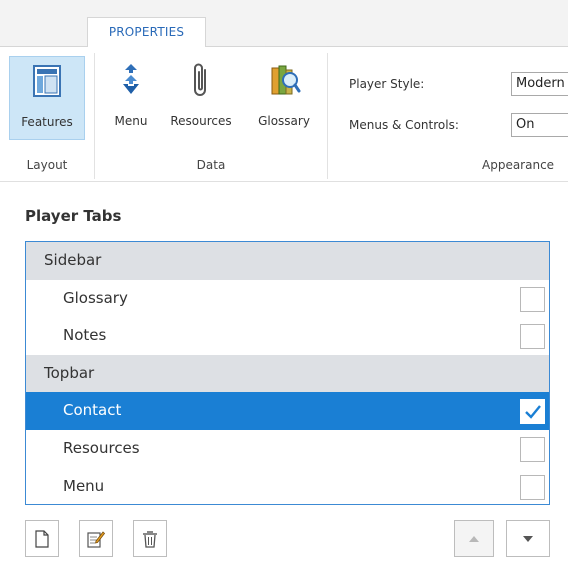 The height and width of the screenshot is (580, 568). What do you see at coordinates (146, 32) in the screenshot?
I see `tab-properties: PROPERTIES` at bounding box center [146, 32].